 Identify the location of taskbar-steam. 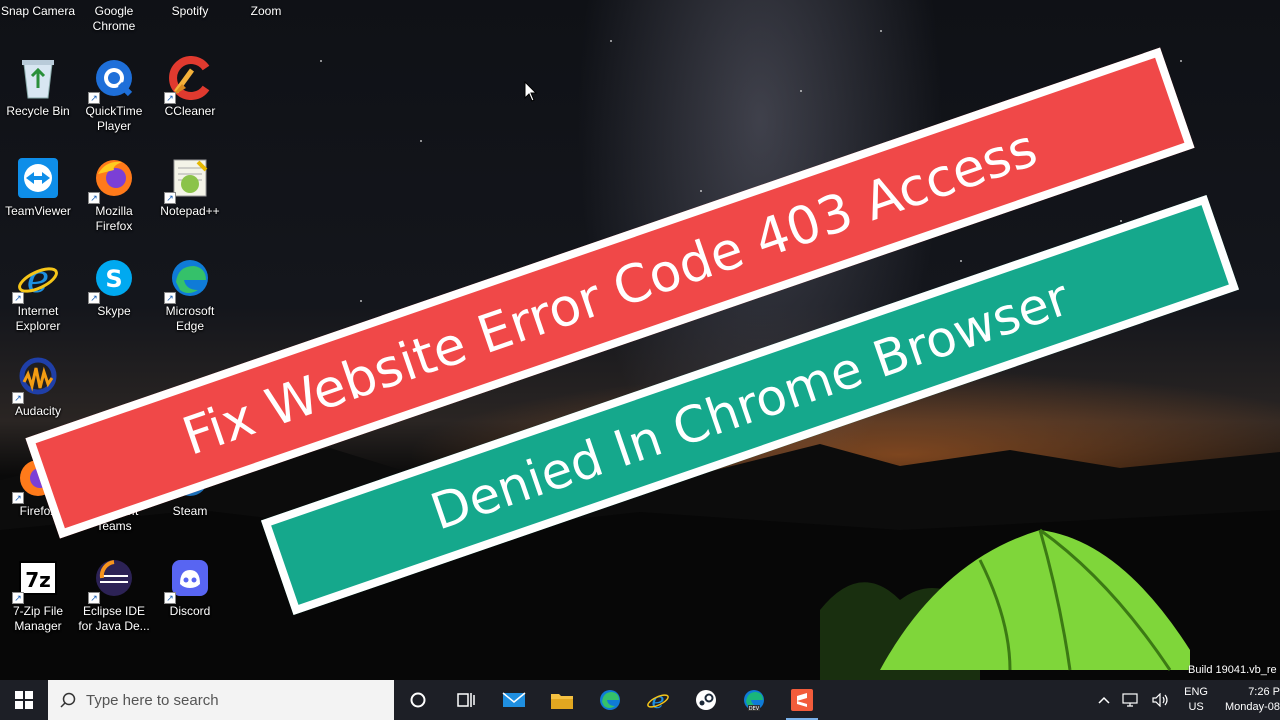
(706, 700).